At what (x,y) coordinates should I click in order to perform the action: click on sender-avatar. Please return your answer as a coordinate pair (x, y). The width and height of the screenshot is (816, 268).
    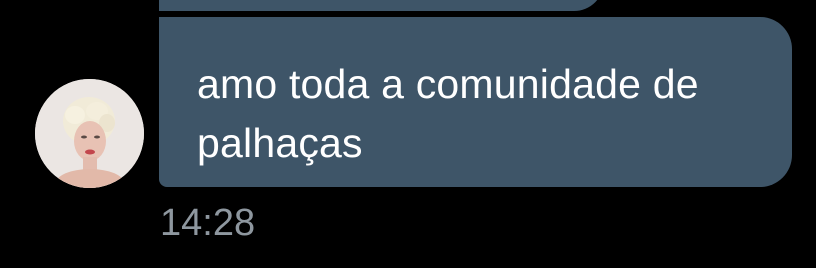
    Looking at the image, I should click on (89, 133).